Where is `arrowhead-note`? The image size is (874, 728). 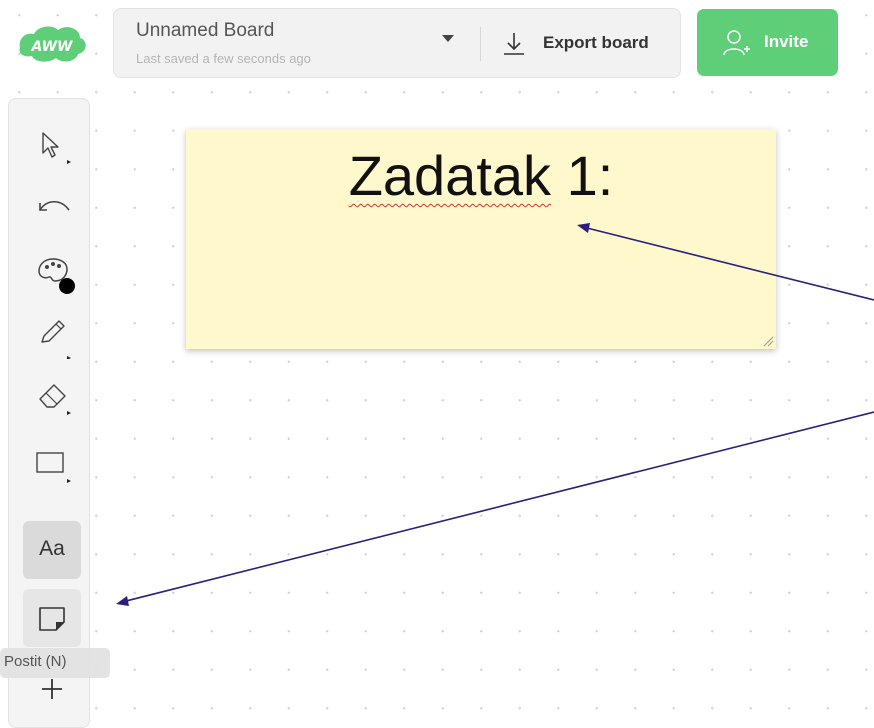
arrowhead-note is located at coordinates (583, 228).